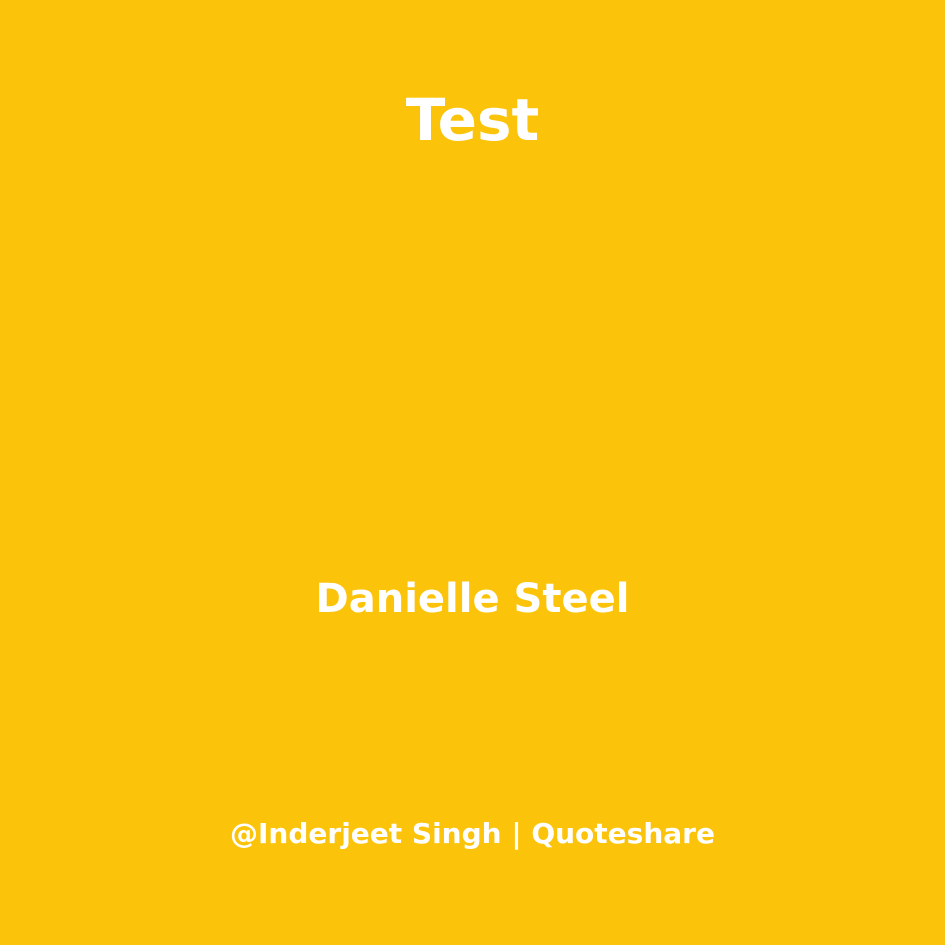  I want to click on footer-credit: @Inderjeet Singh | Quoteshare, so click(472, 833).